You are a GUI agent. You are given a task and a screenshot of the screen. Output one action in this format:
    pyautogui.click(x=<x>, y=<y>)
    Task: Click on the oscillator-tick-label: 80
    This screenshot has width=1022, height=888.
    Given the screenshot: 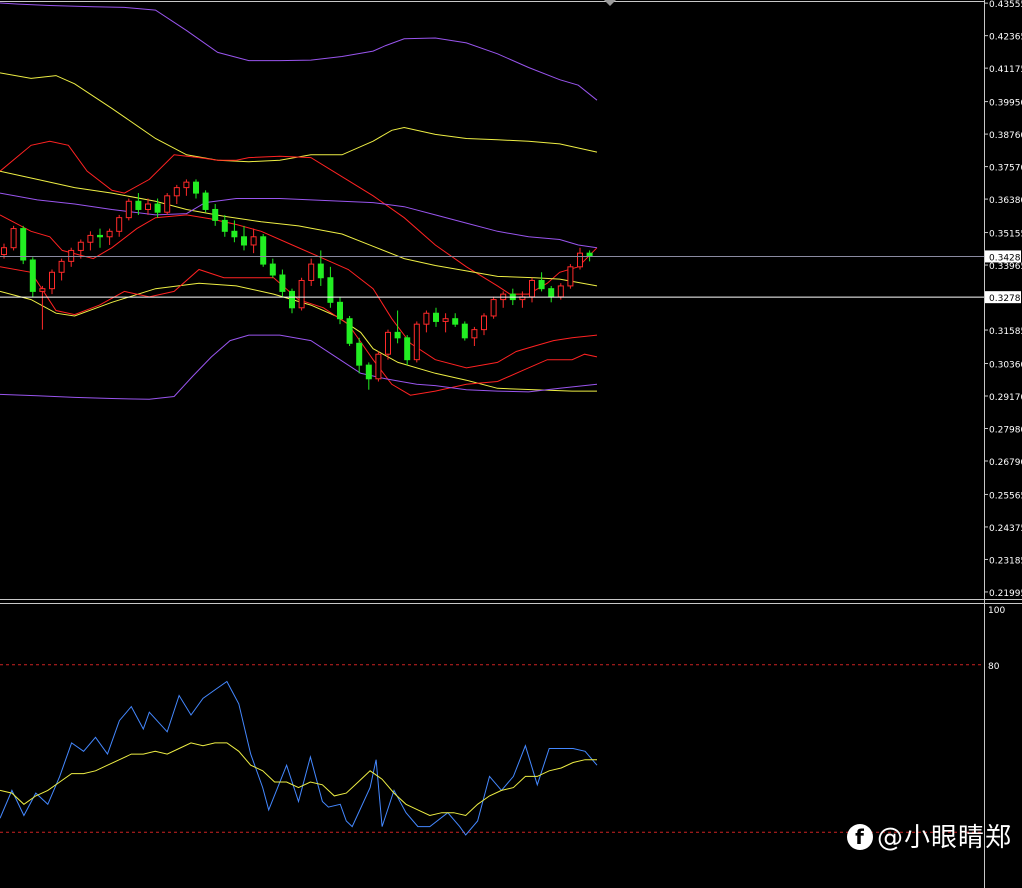 What is the action you would take?
    pyautogui.click(x=994, y=667)
    